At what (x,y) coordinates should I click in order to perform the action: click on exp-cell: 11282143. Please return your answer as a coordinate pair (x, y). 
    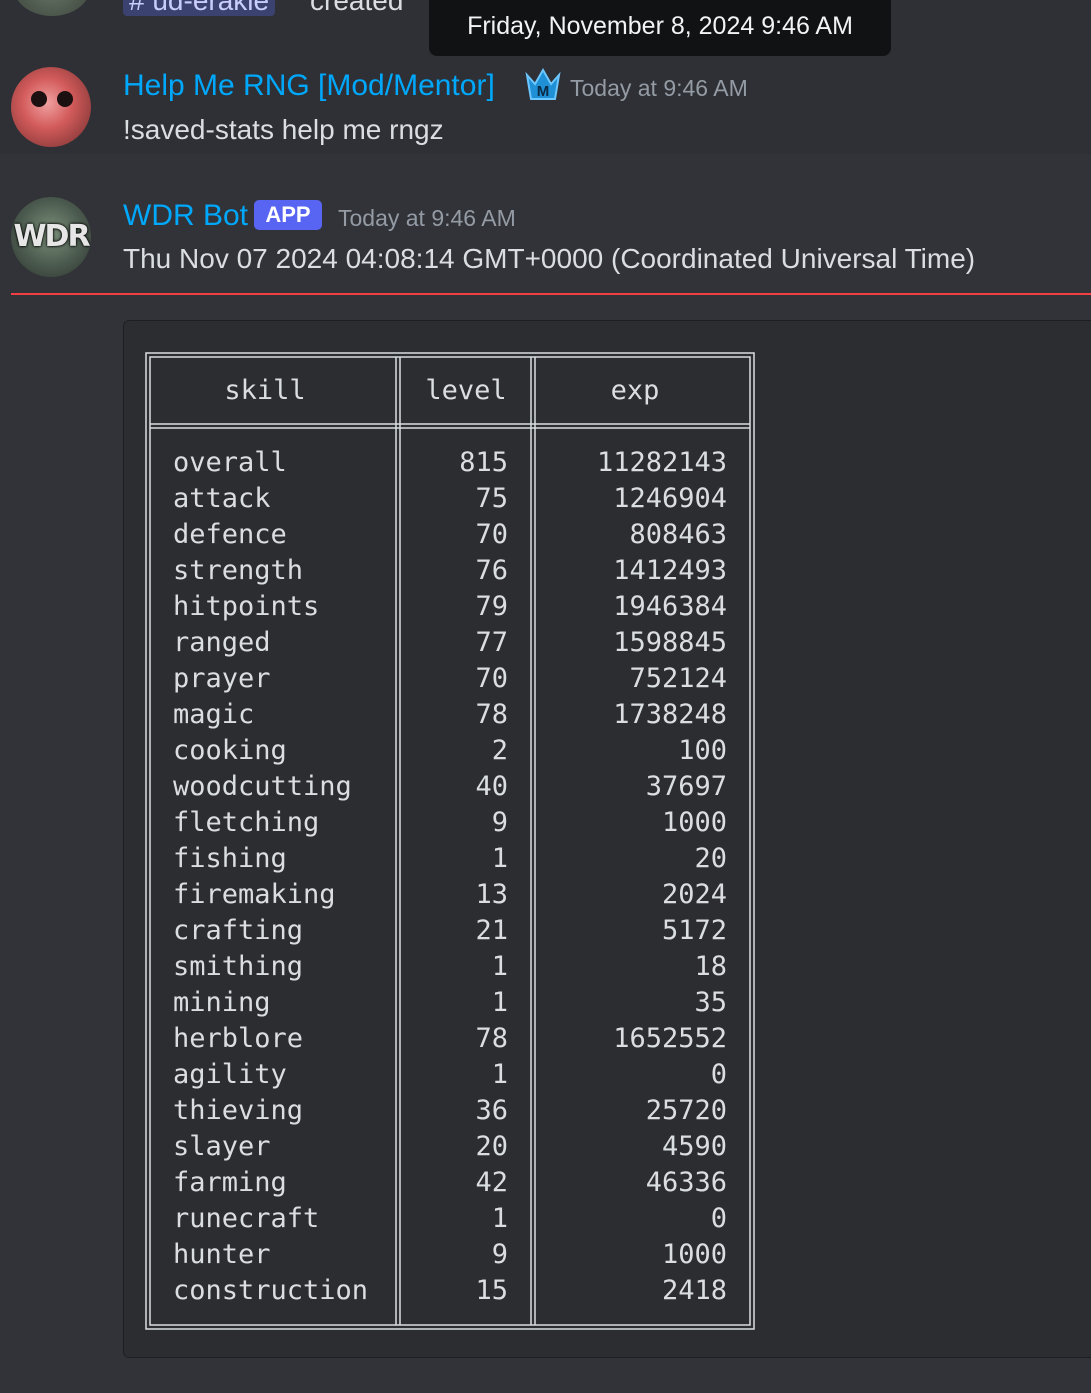
    Looking at the image, I should click on (662, 462).